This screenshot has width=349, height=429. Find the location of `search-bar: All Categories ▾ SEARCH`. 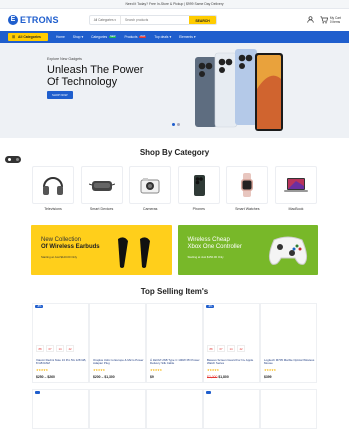

search-bar: All Categories ▾ SEARCH is located at coordinates (152, 20).